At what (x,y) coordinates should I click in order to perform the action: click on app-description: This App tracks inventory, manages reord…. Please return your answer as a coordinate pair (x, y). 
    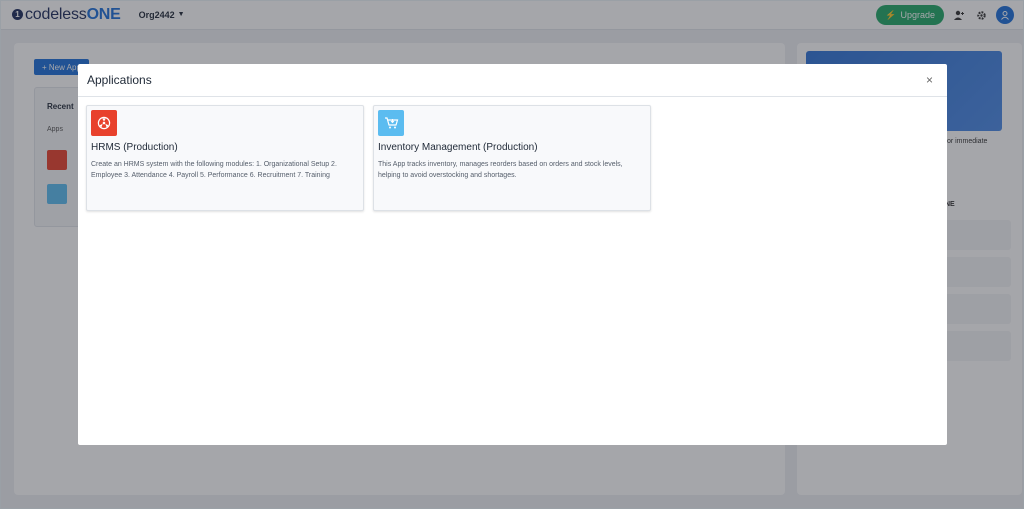
    Looking at the image, I should click on (500, 170).